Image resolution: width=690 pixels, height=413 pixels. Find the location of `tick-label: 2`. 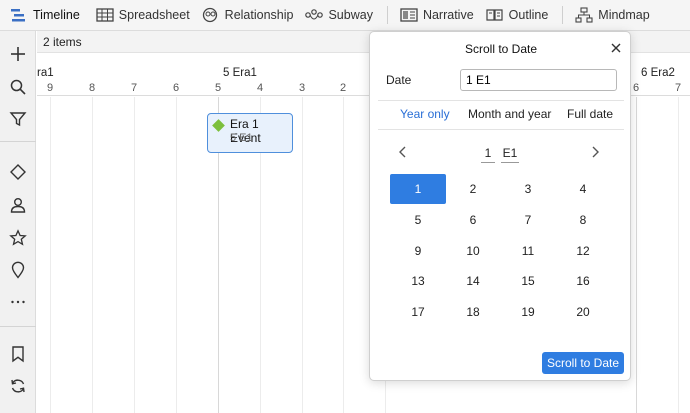

tick-label: 2 is located at coordinates (343, 88).